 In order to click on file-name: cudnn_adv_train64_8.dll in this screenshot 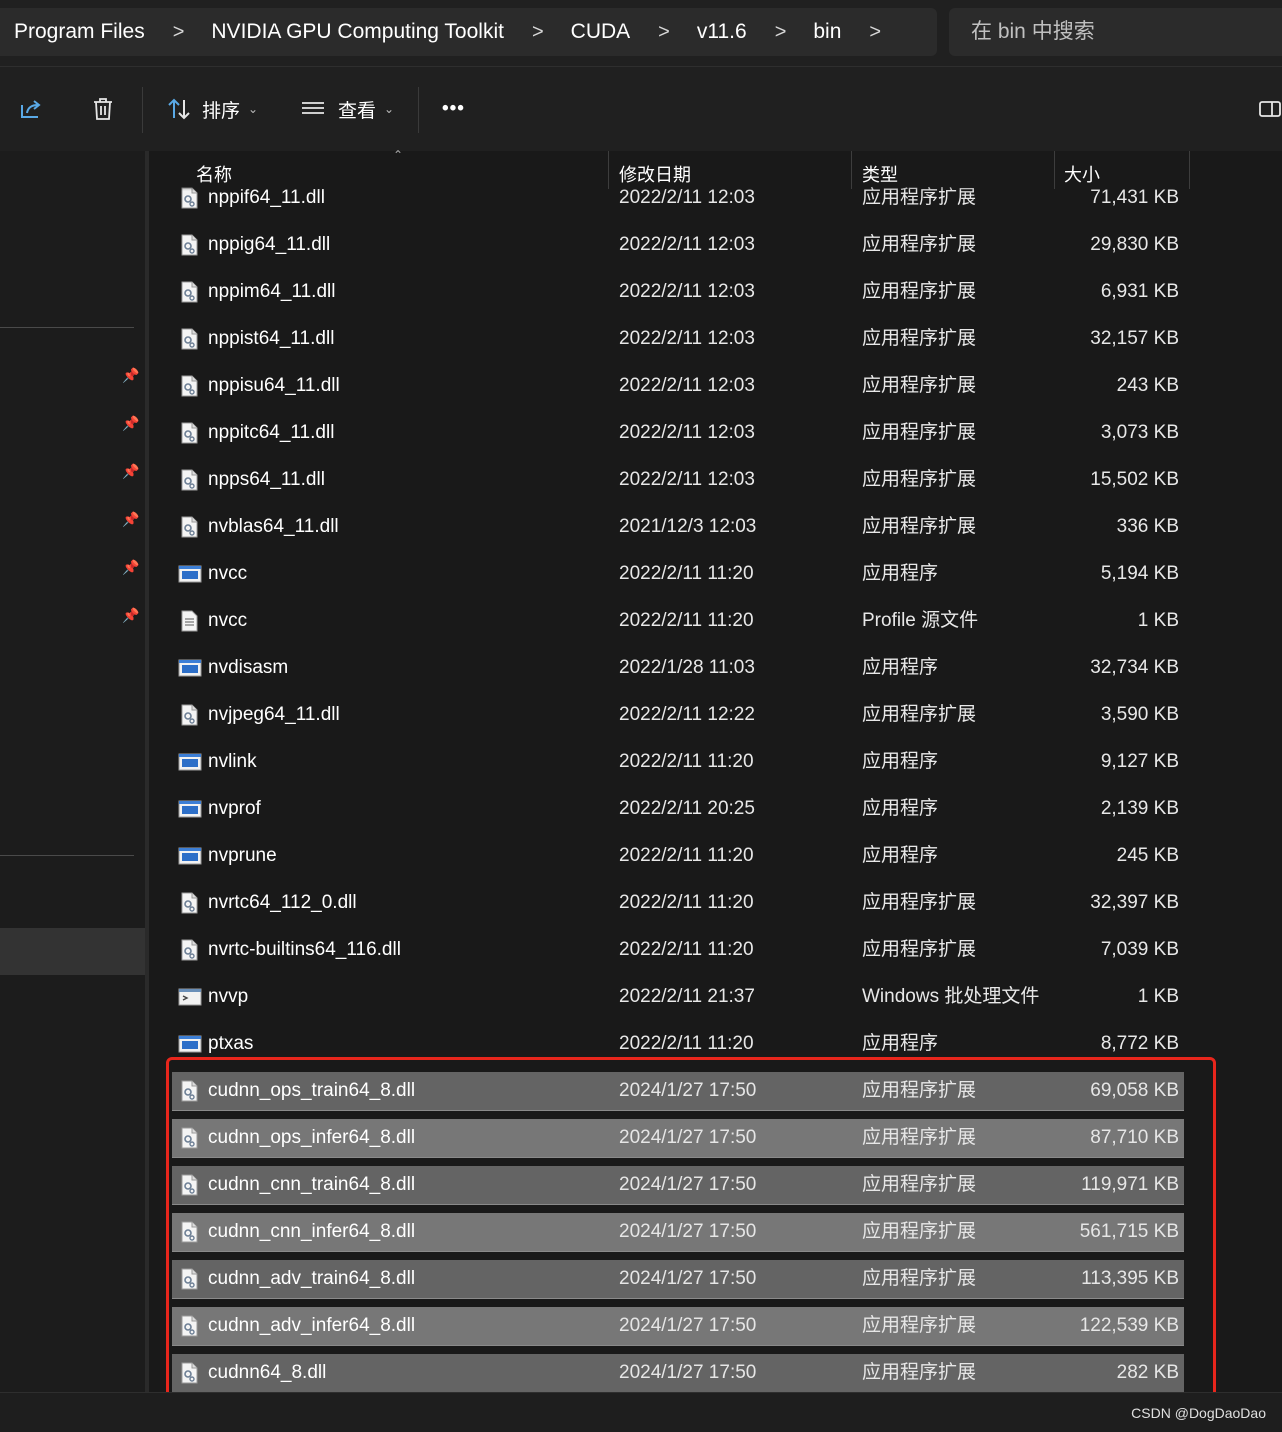, I will do `click(312, 1278)`.